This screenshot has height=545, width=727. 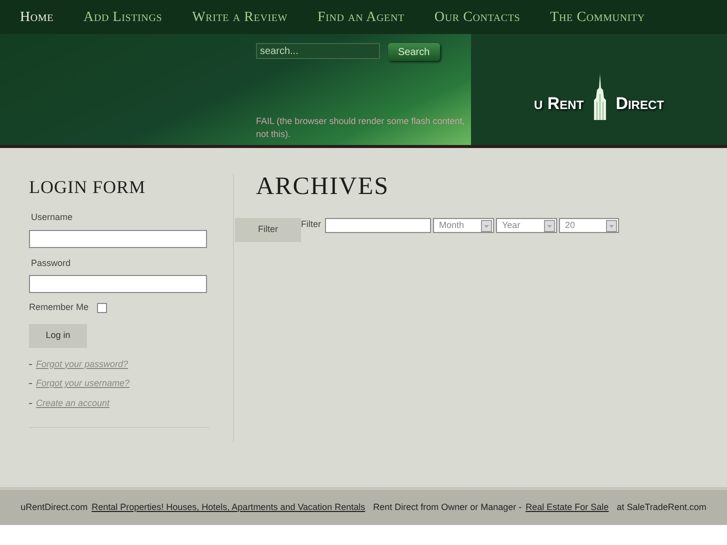 I want to click on login-form-title: LOGIN FORM, so click(x=88, y=187).